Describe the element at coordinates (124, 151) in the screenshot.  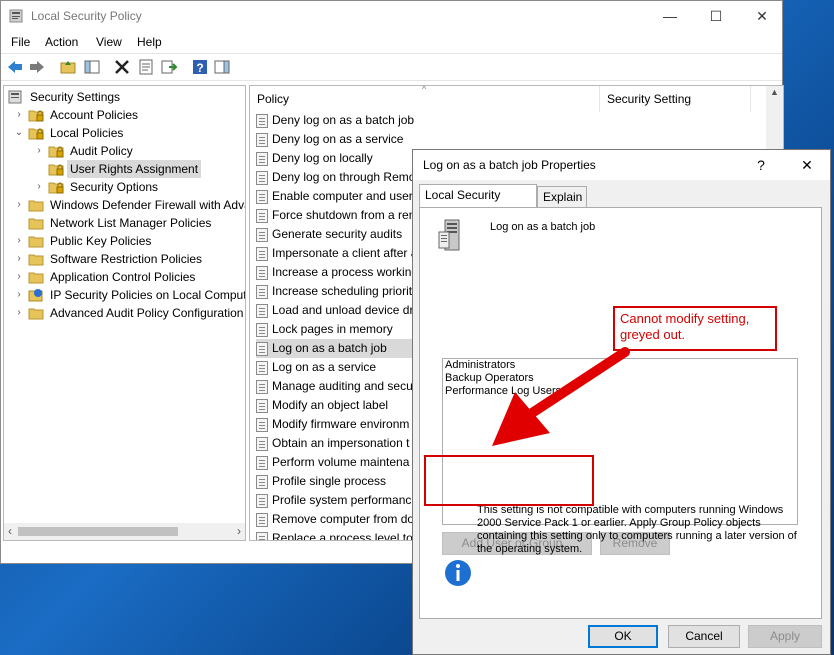
I see `tree-item: › Audit Policy` at that location.